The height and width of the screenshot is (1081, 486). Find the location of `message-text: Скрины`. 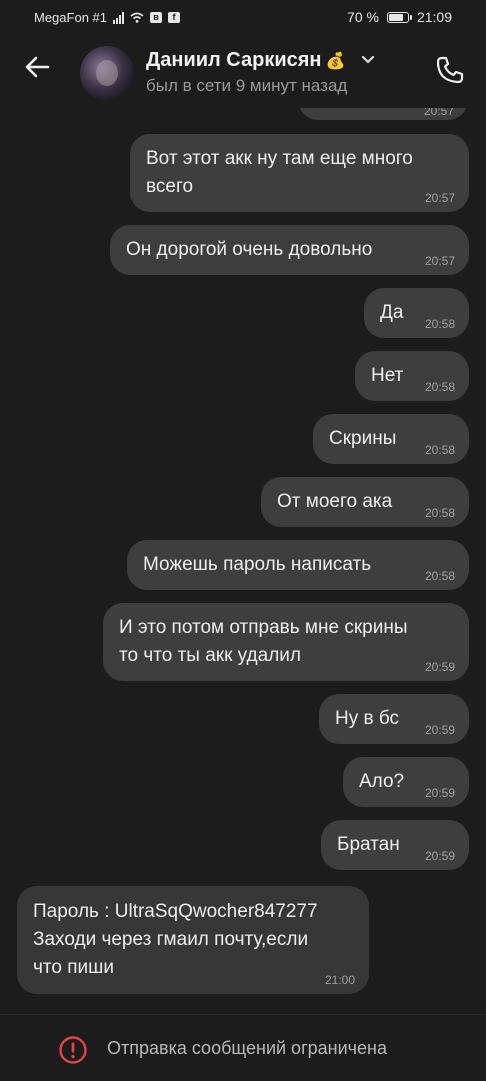

message-text: Скрины is located at coordinates (363, 438).